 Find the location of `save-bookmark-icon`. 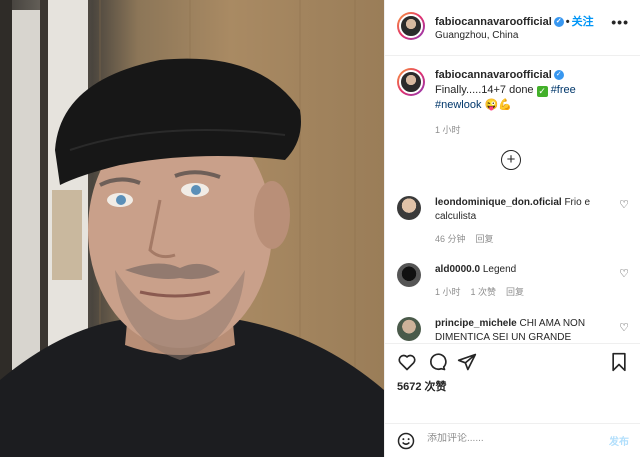

save-bookmark-icon is located at coordinates (619, 362).